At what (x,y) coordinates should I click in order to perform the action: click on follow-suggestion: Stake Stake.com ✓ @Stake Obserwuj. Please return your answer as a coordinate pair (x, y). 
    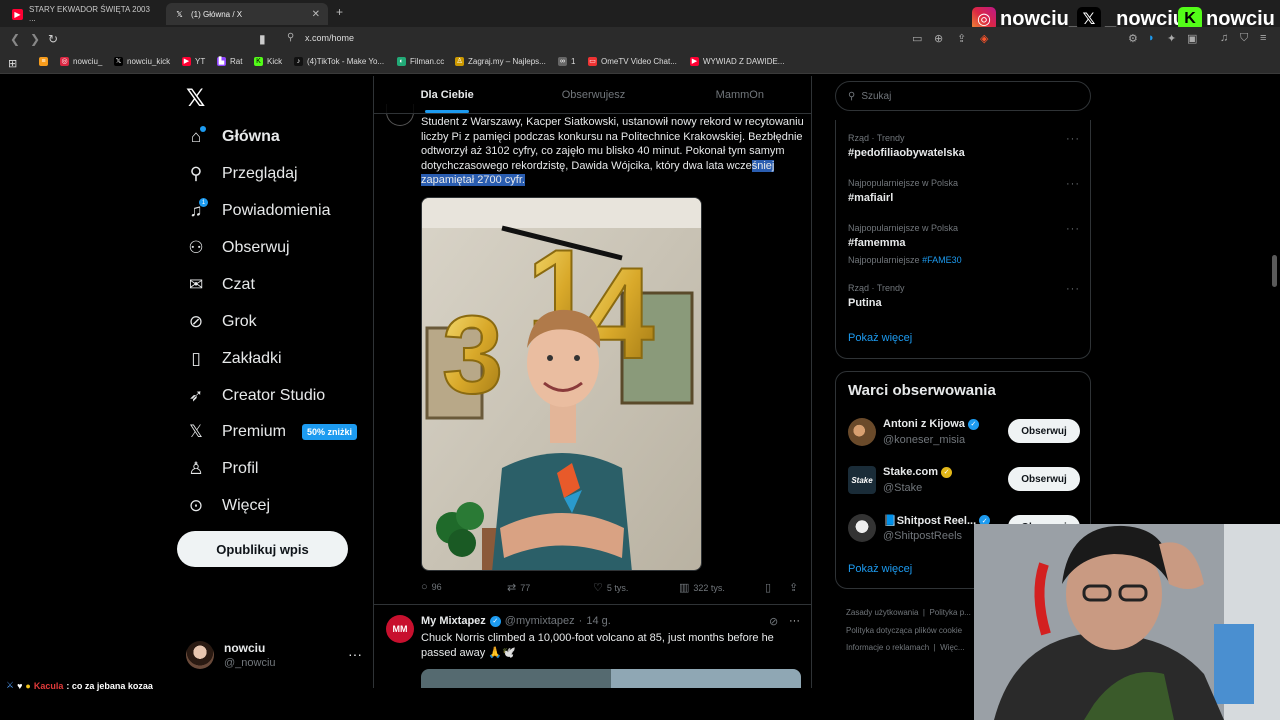
    Looking at the image, I should click on (964, 481).